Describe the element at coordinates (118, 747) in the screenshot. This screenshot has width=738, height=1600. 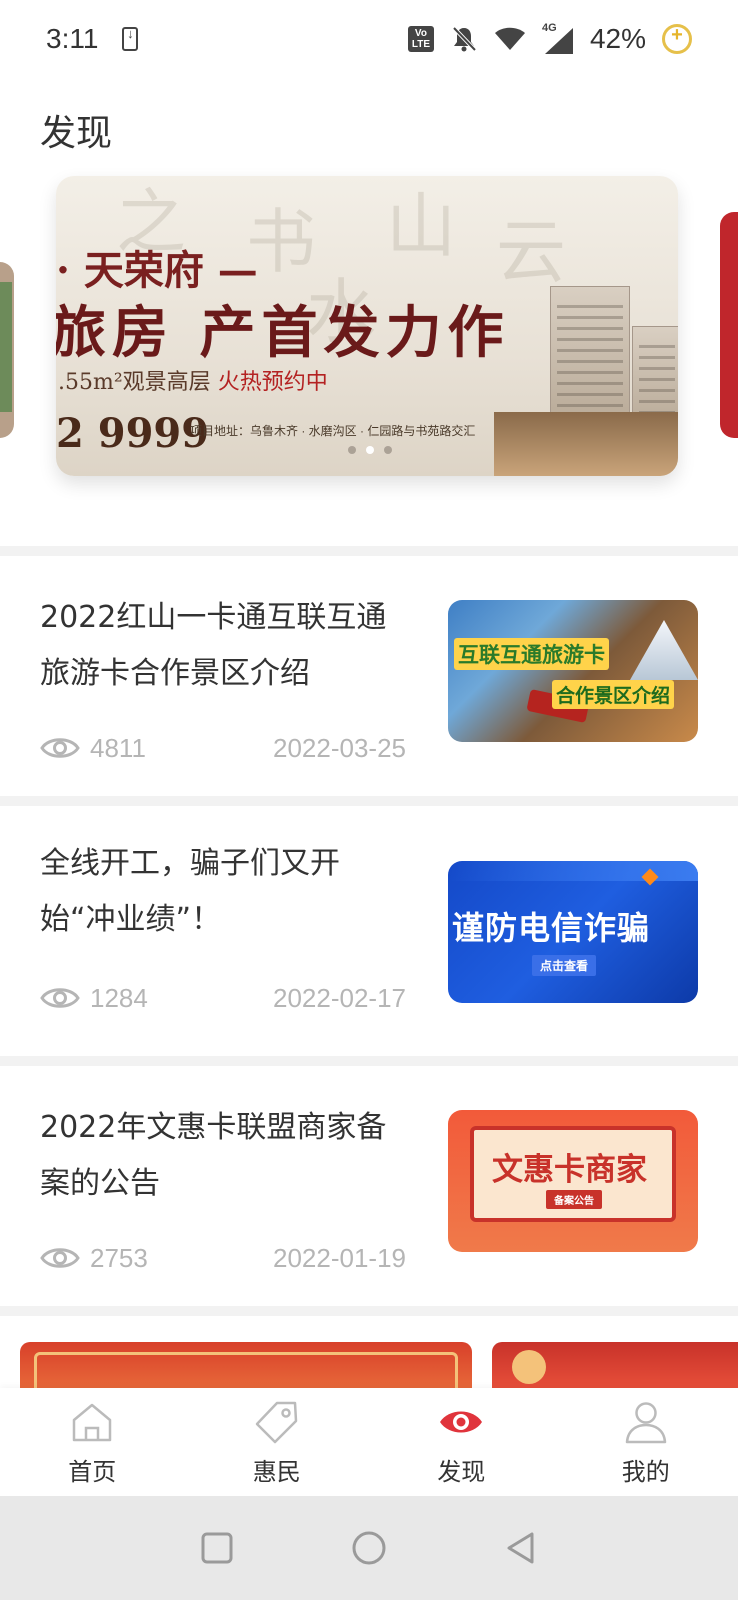
I see `view-count: 4811` at that location.